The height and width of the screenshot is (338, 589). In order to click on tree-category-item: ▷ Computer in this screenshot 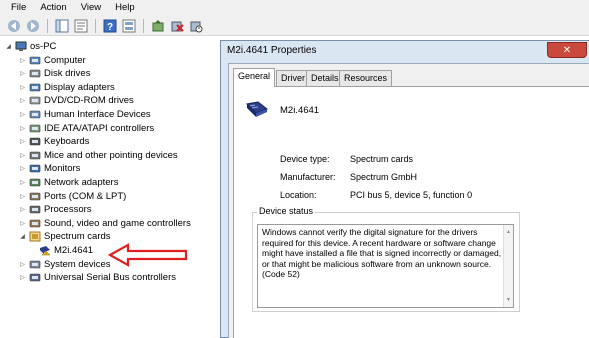, I will do `click(52, 60)`.